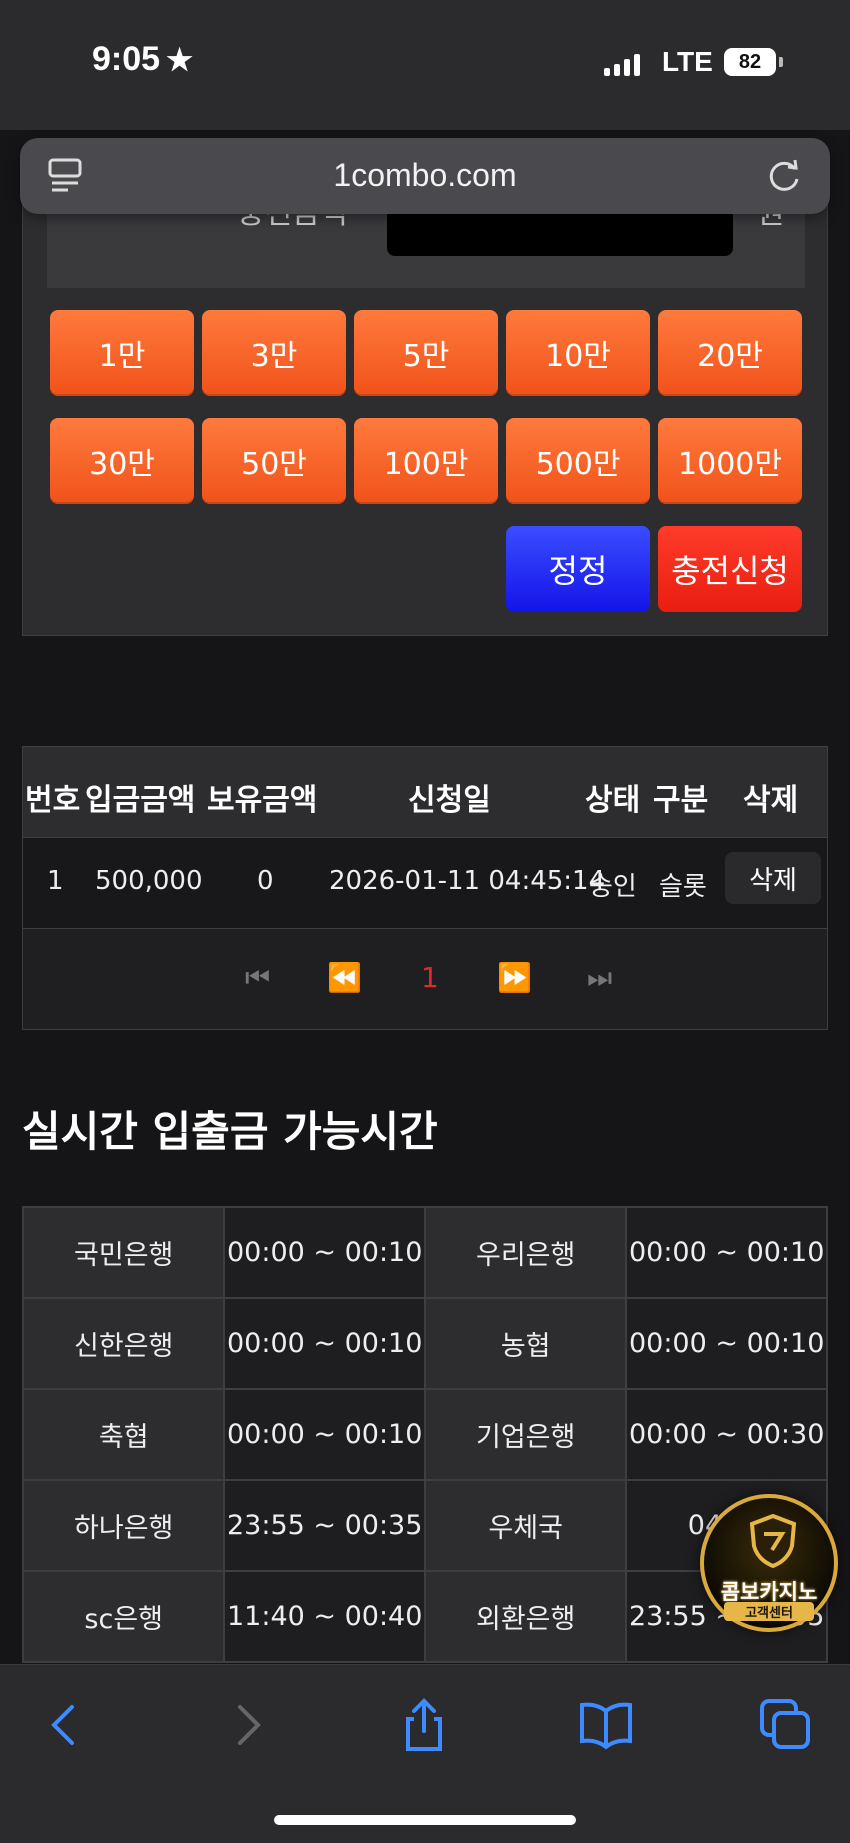 The width and height of the screenshot is (850, 1843). Describe the element at coordinates (179, 60) in the screenshot. I see `star-icon: ★` at that location.